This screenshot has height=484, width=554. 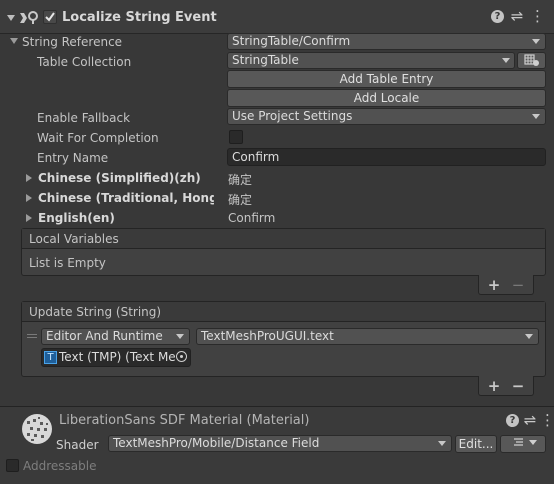 I want to click on locale-name: Chinese (Traditional, Hong Ko, so click(x=126, y=198).